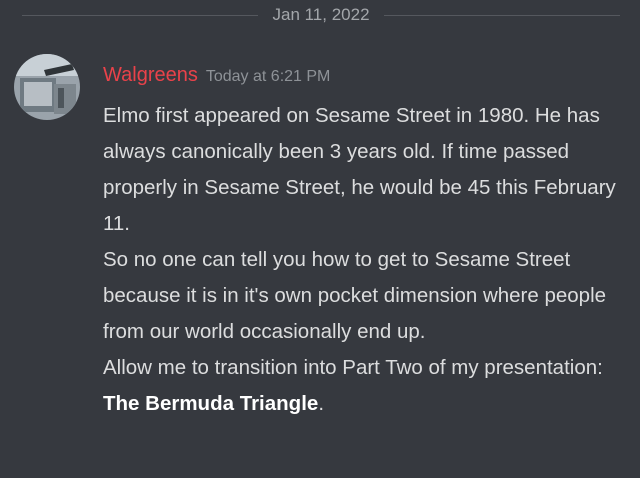  I want to click on username: Walgreens, so click(150, 75).